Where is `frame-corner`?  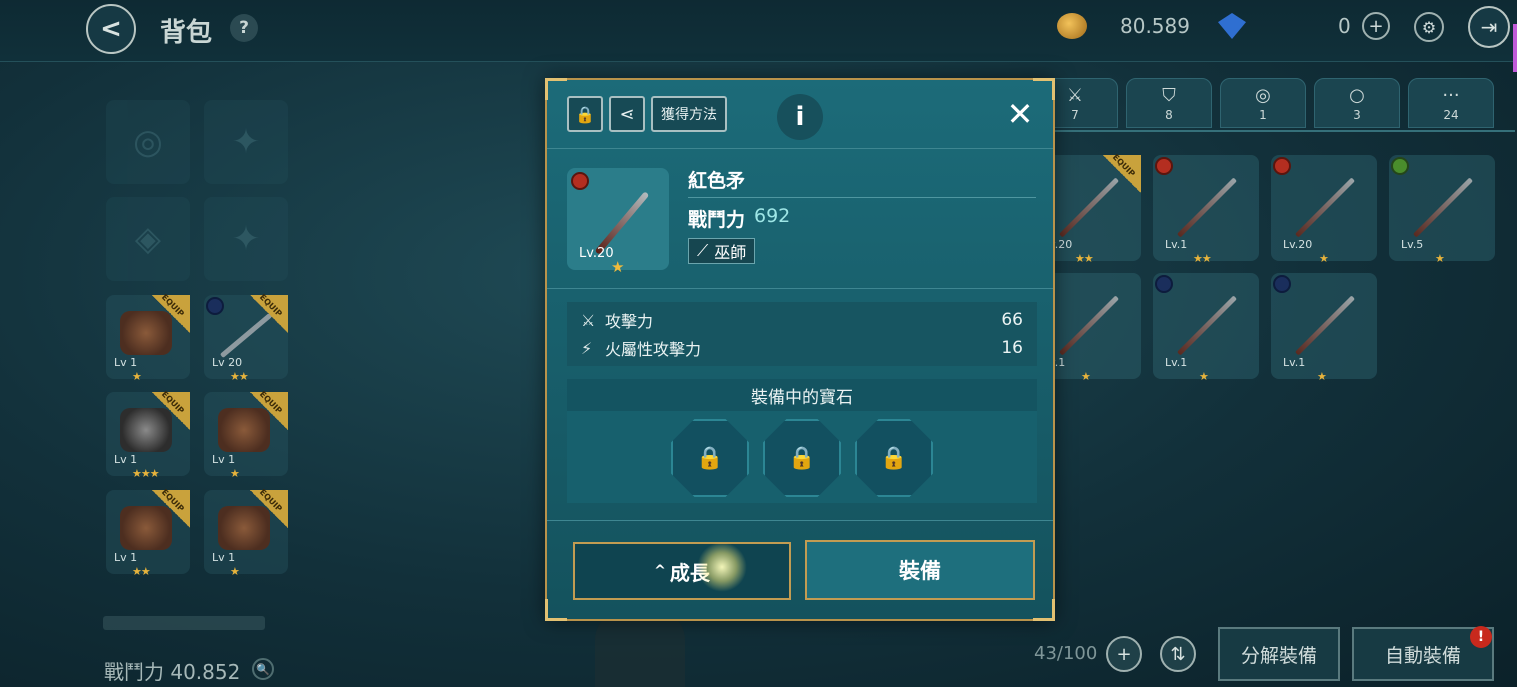 frame-corner is located at coordinates (1044, 610).